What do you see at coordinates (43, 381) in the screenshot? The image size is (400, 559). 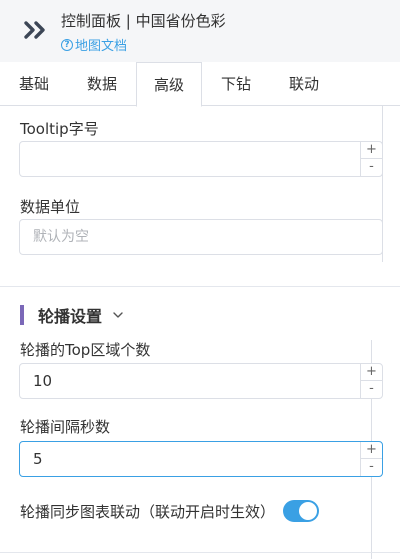 I see `carousel-top-count-value: 10` at bounding box center [43, 381].